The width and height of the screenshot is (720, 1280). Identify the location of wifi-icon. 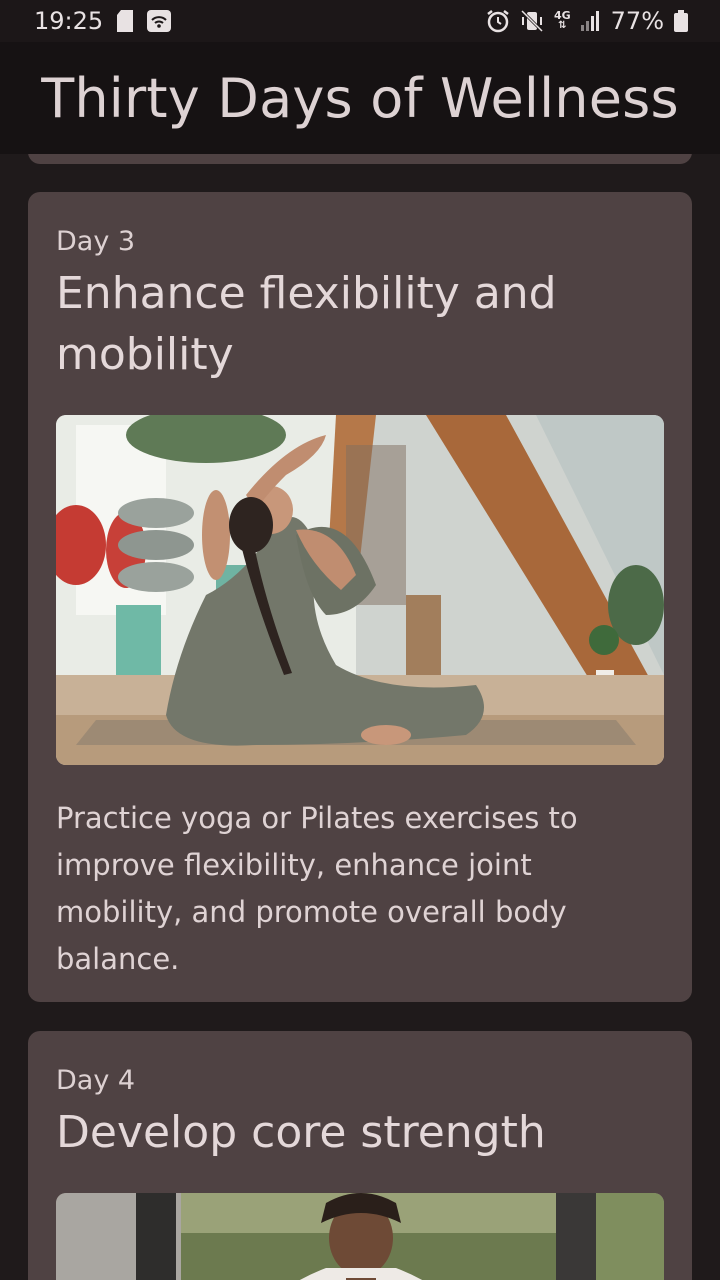
(159, 21).